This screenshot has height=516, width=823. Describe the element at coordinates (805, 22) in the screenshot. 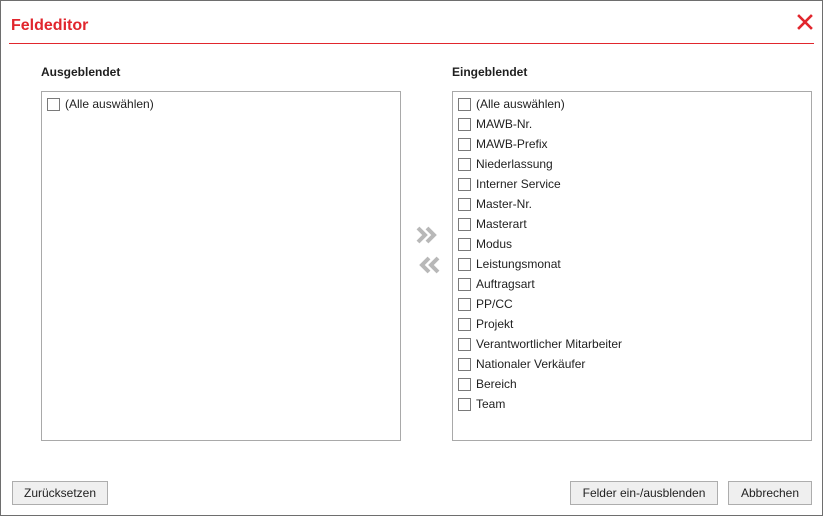

I see `close-icon` at that location.